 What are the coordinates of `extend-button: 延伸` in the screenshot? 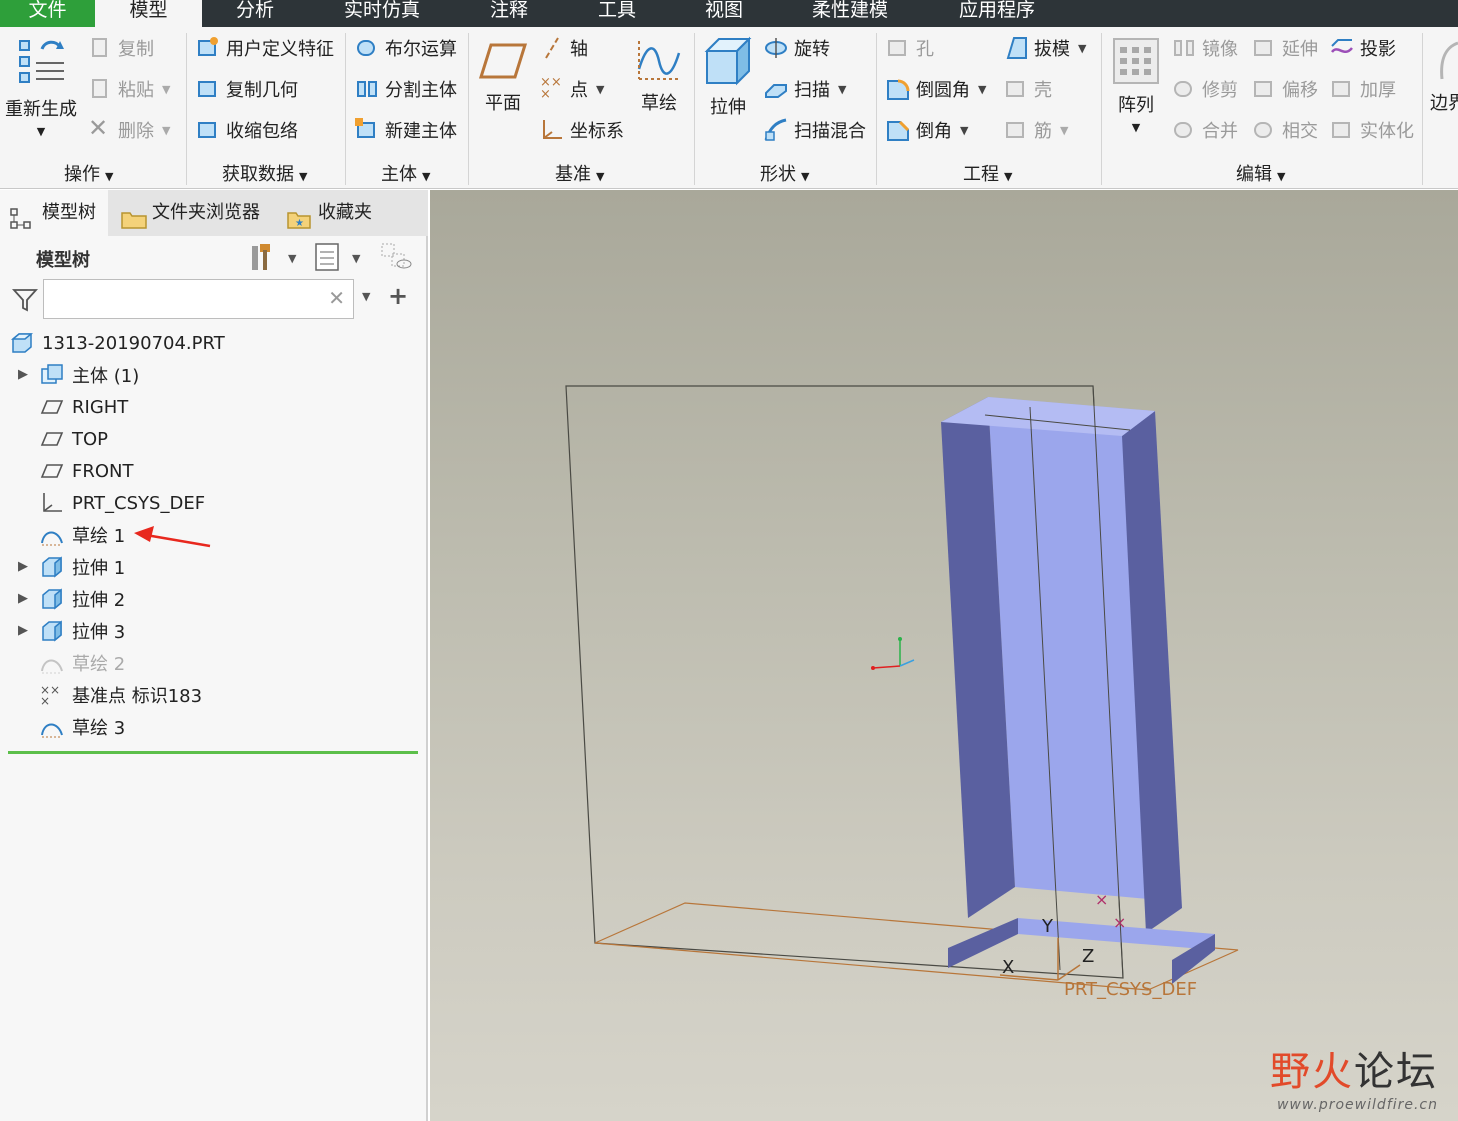 It's located at (1285, 48).